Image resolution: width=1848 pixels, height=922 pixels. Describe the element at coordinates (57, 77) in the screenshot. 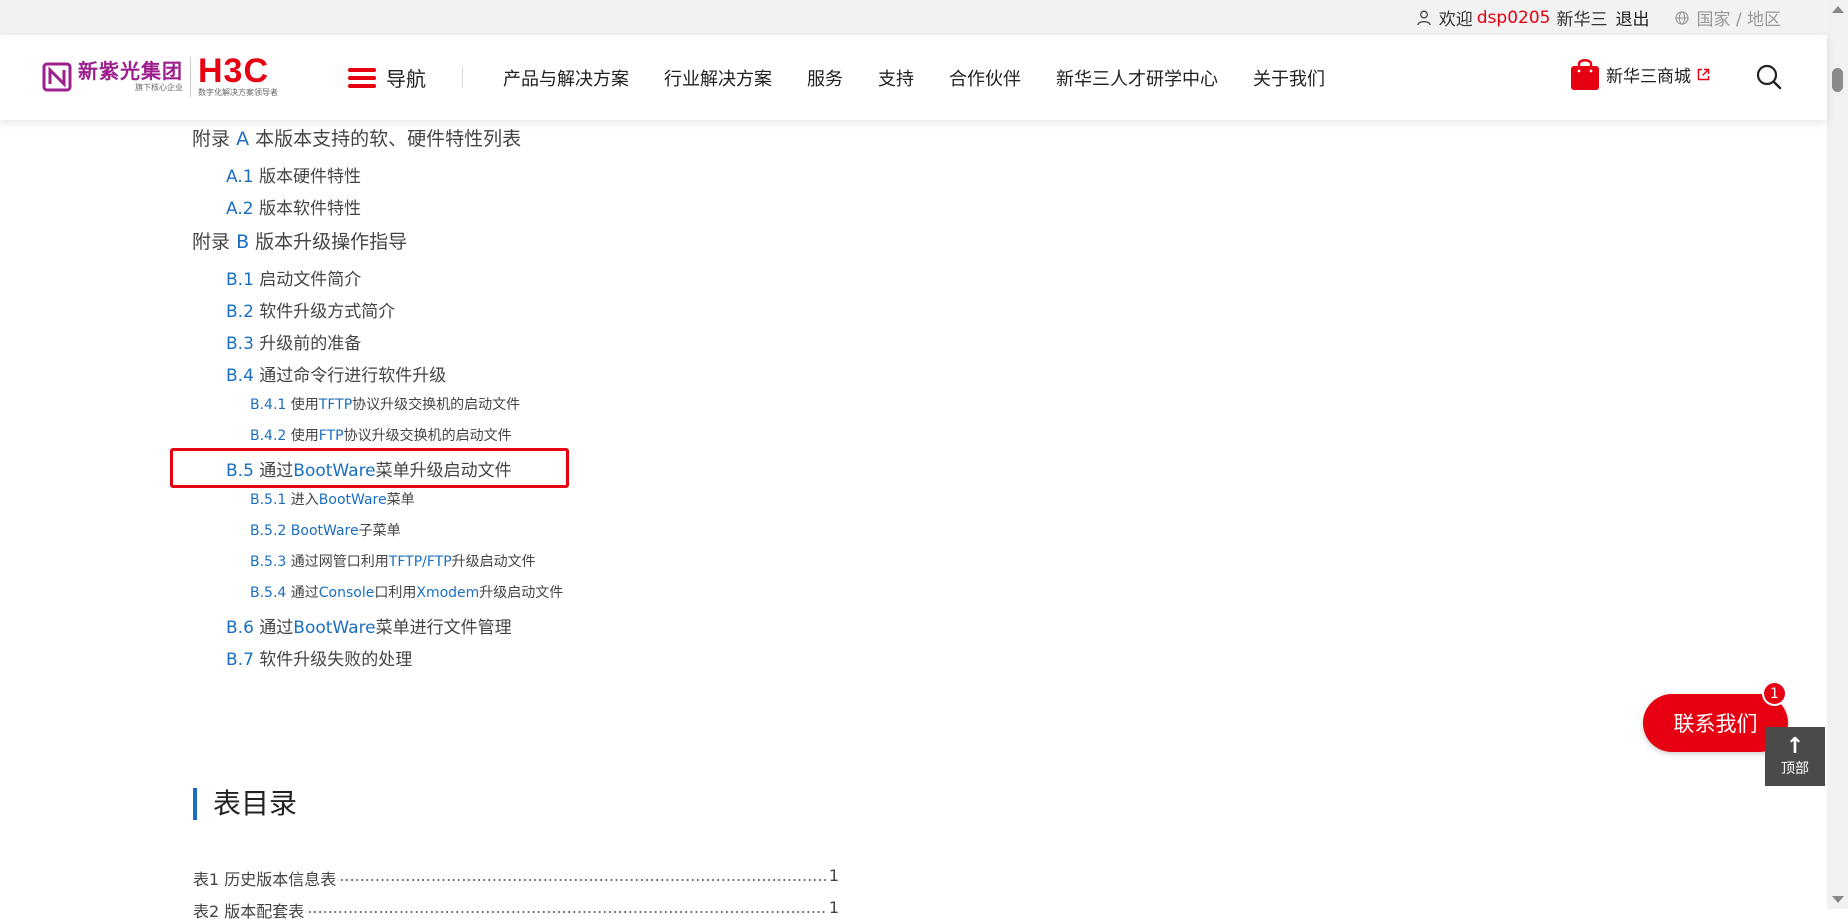

I see `unis-logo-icon` at that location.